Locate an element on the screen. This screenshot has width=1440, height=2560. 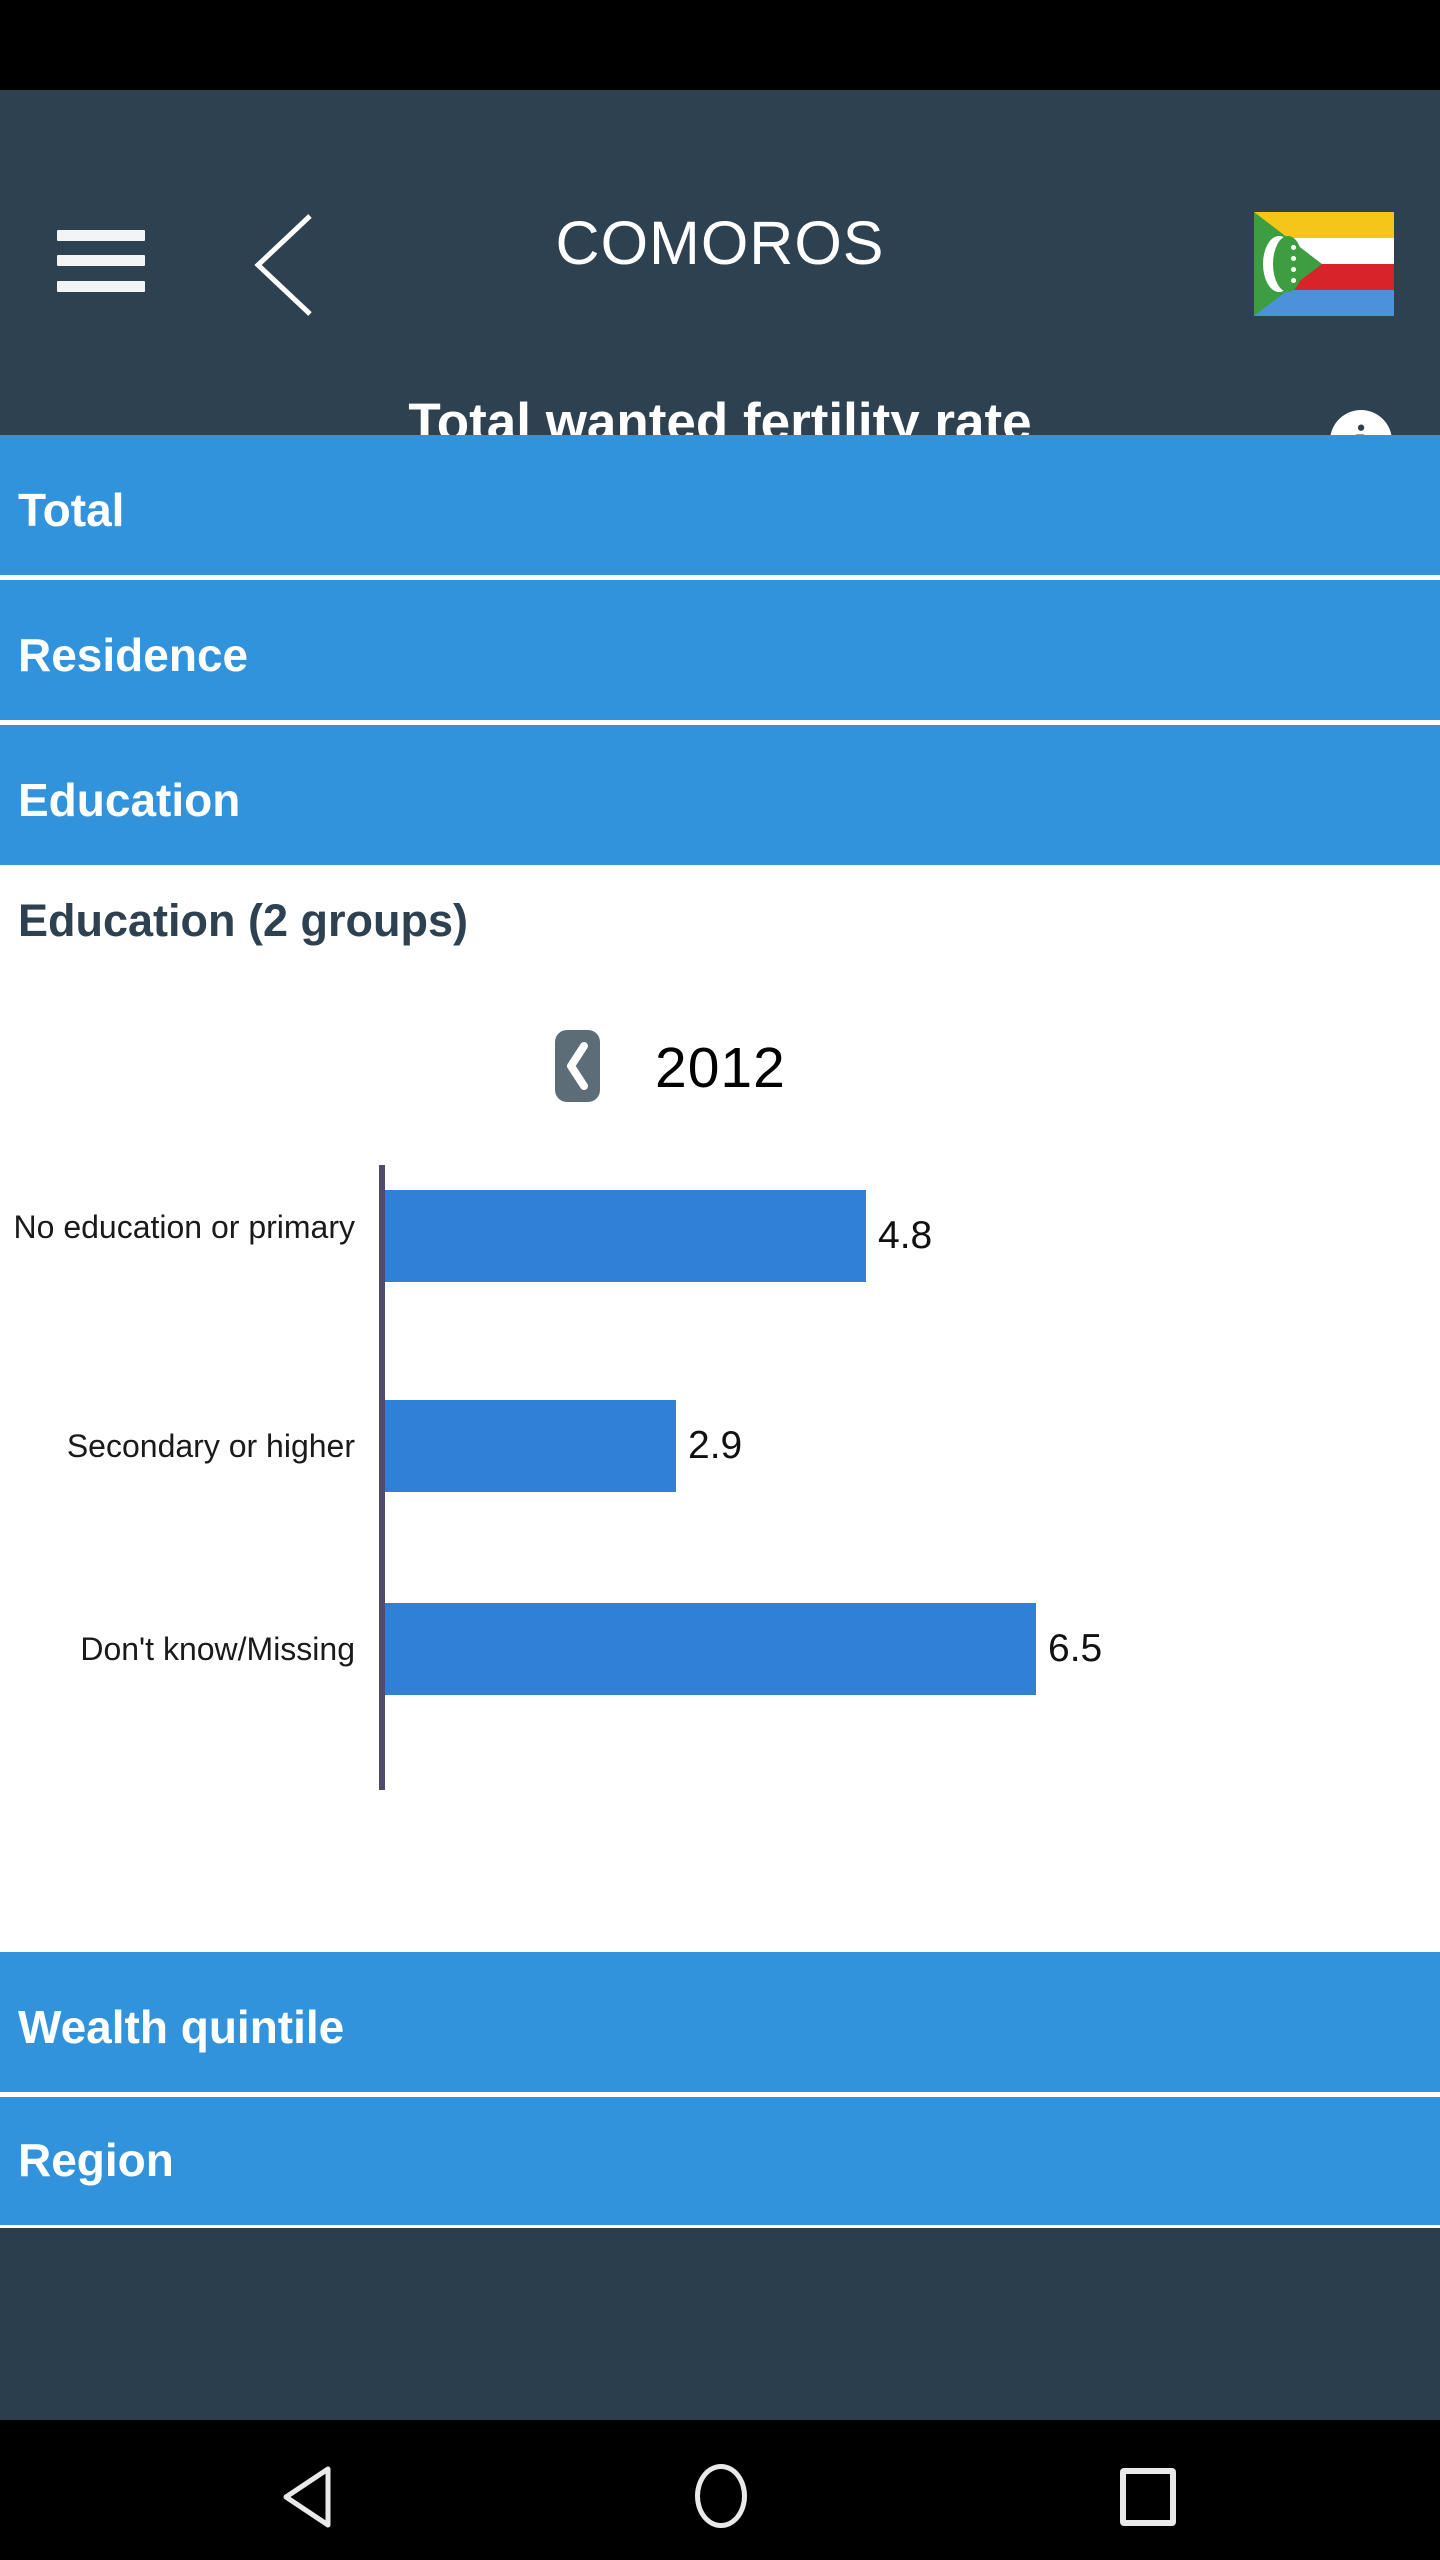
country-title: COMOROS is located at coordinates (720, 243).